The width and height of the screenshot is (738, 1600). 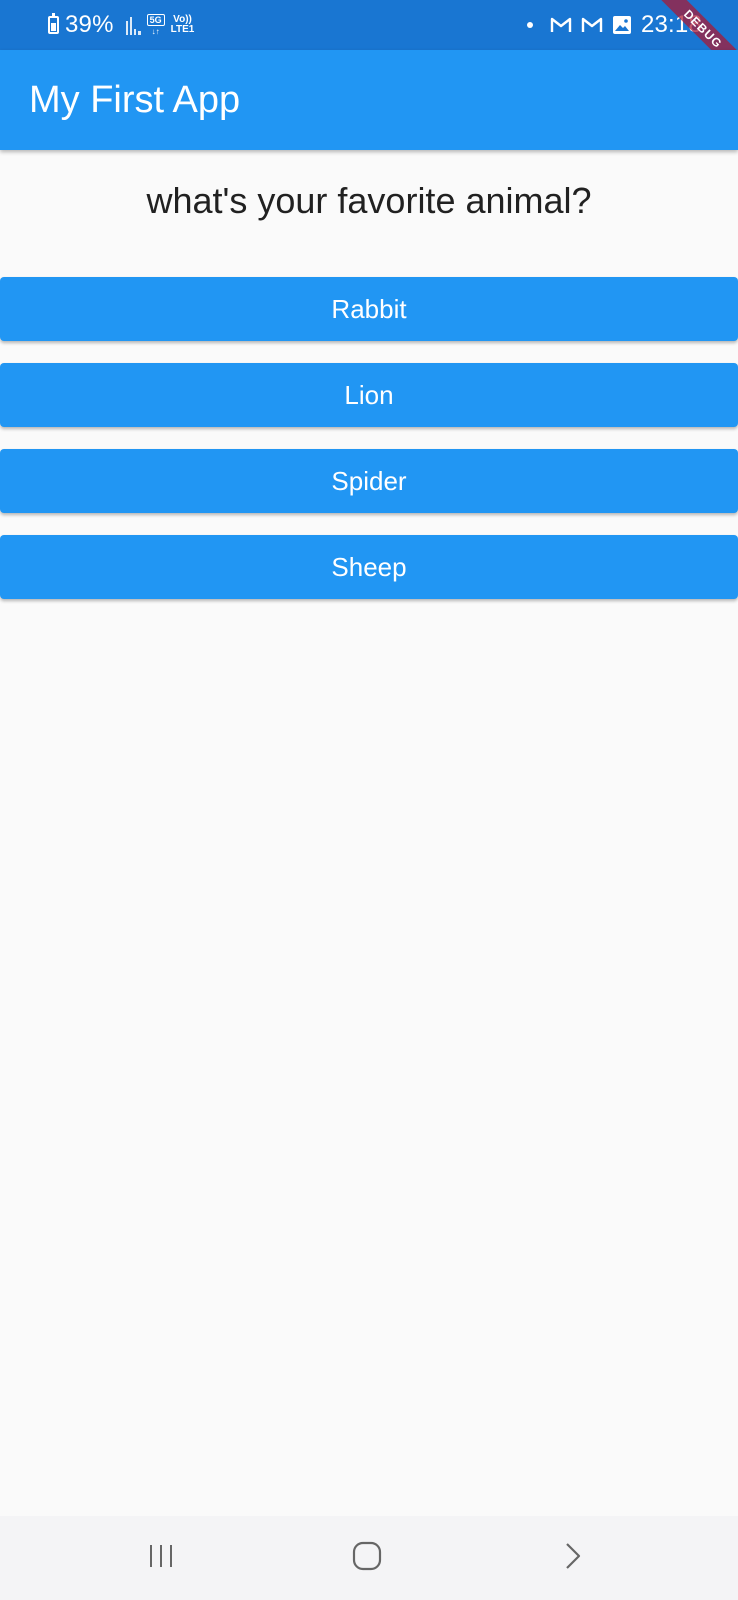 I want to click on volte-icon: Vo)) LTE1, so click(x=183, y=25).